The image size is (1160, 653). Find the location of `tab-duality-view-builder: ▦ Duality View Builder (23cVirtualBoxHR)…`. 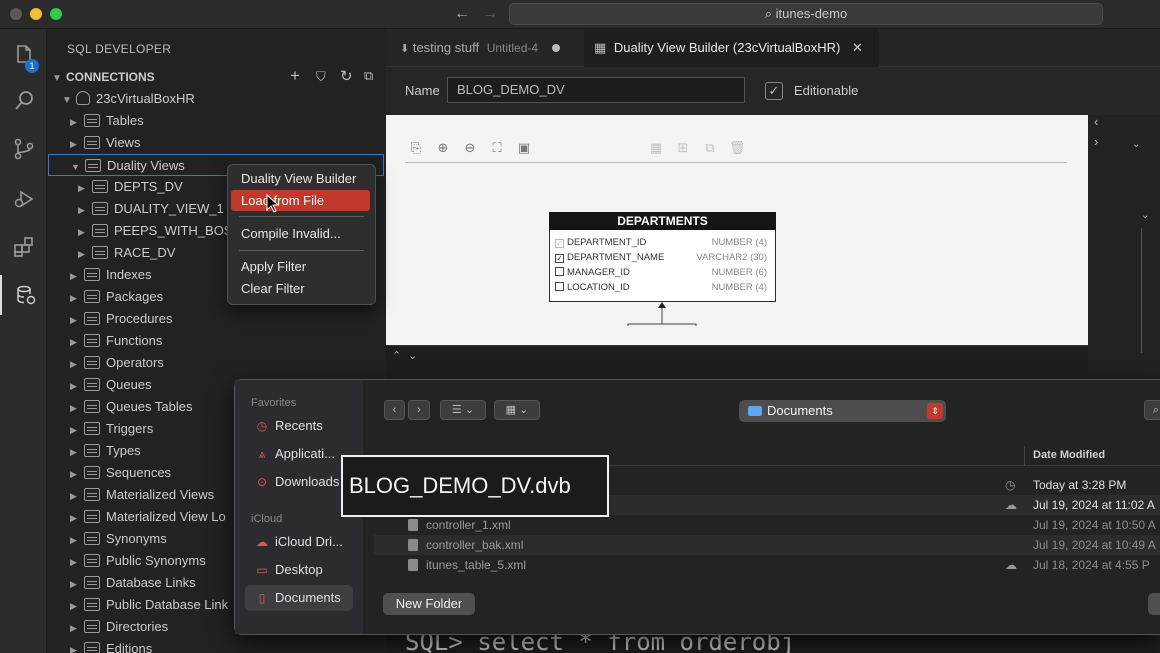

tab-duality-view-builder: ▦ Duality View Builder (23cVirtualBoxHR)… is located at coordinates (731, 48).